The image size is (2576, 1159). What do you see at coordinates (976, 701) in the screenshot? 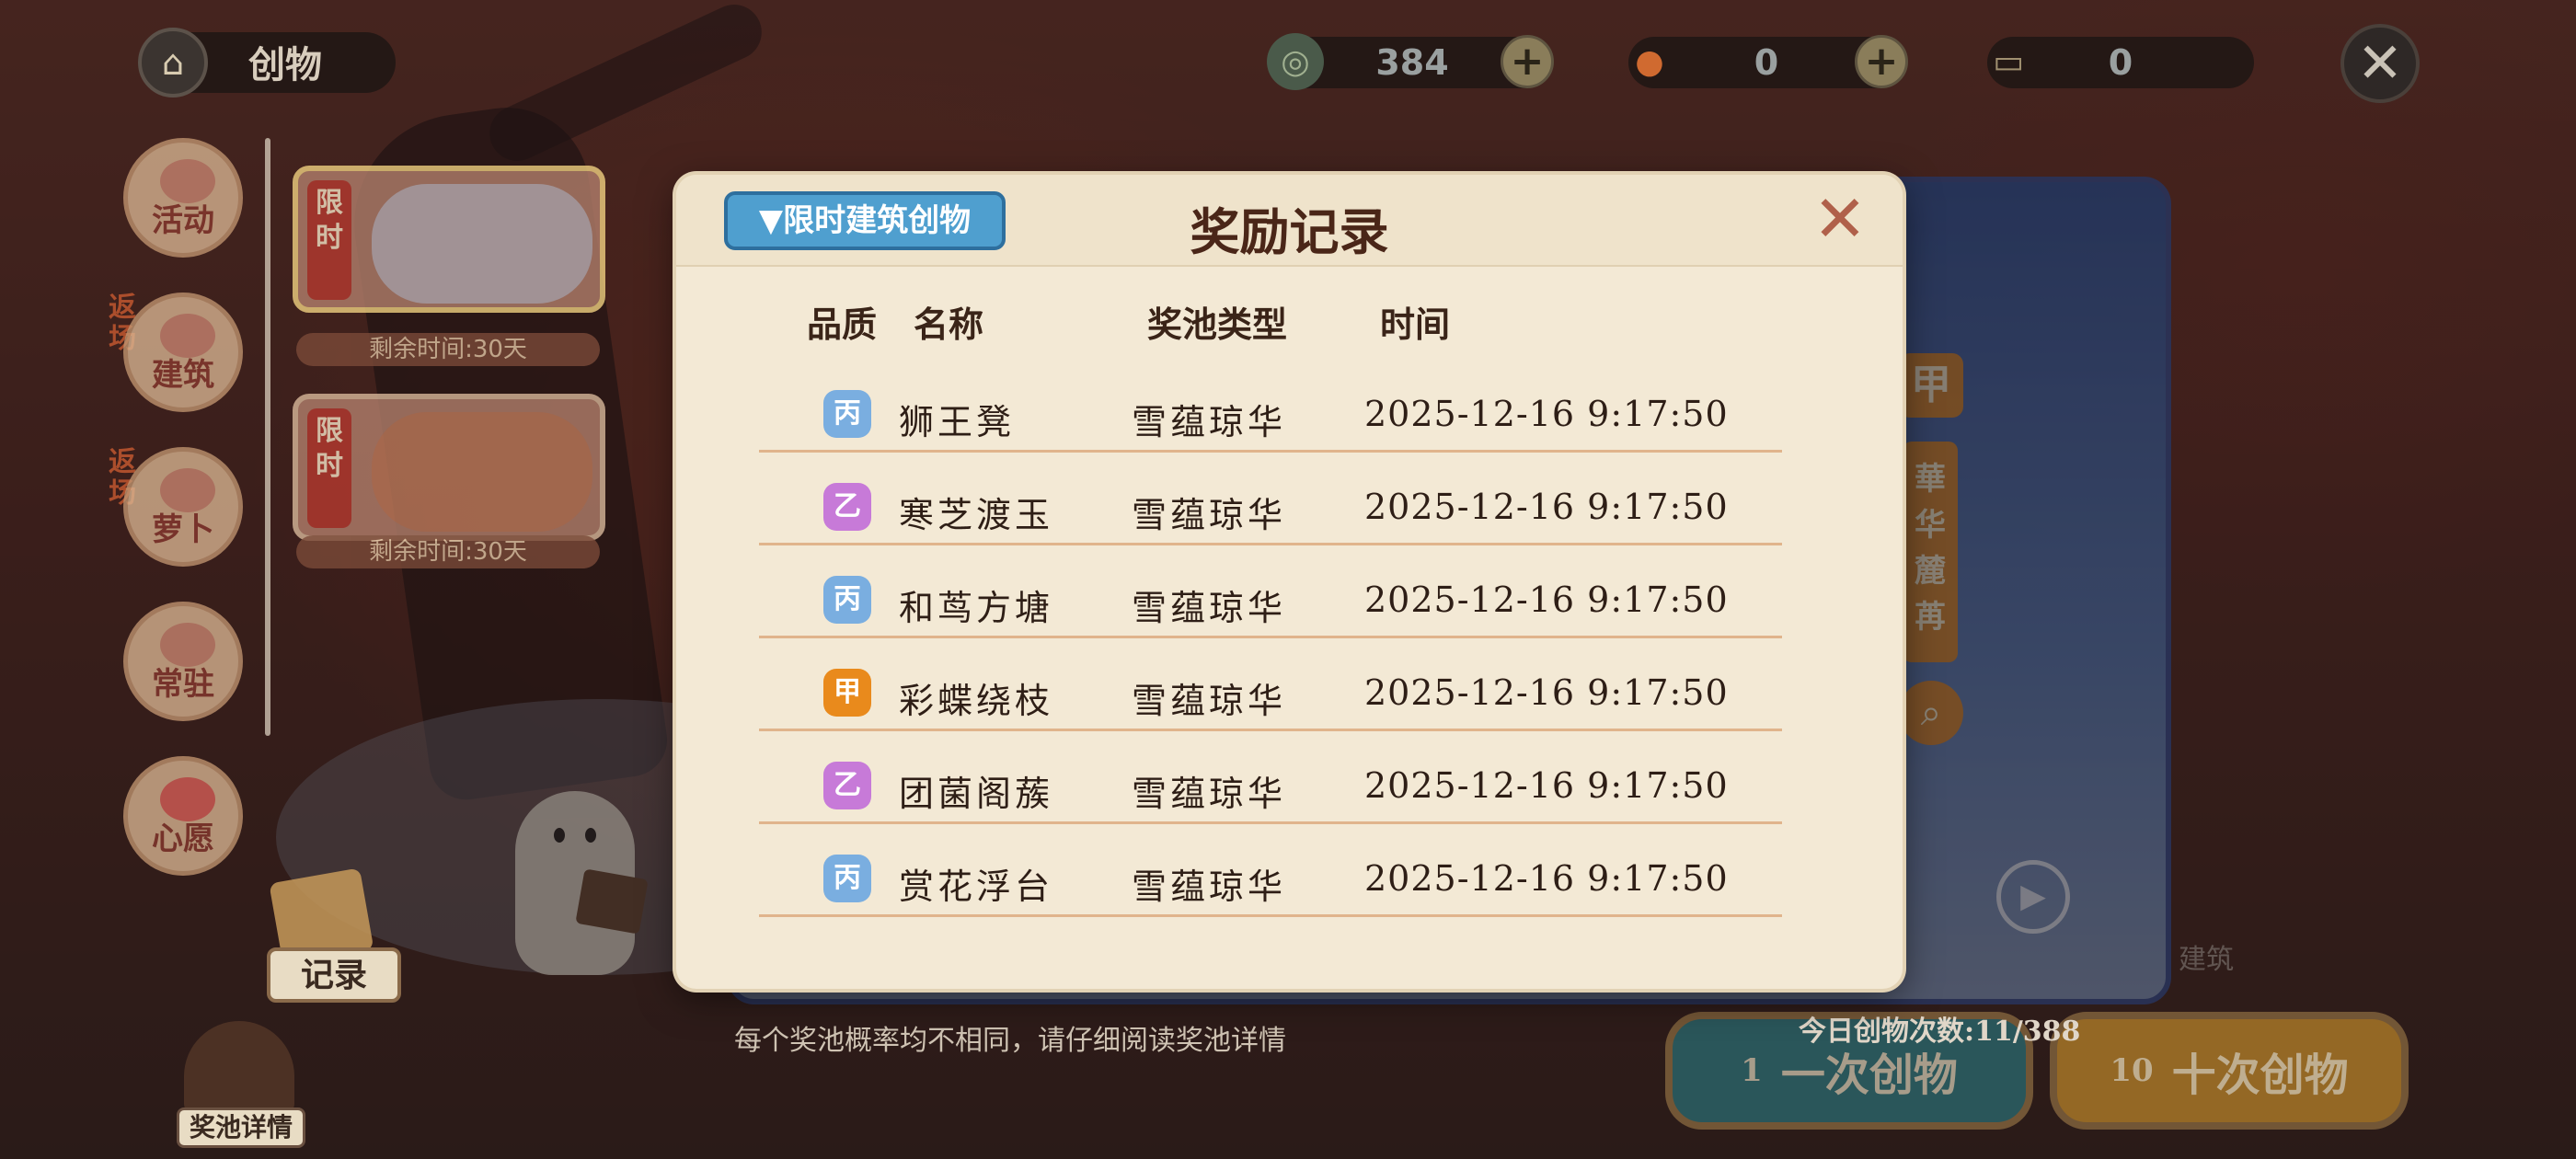
I see `item-name: 彩蝶绕枝` at bounding box center [976, 701].